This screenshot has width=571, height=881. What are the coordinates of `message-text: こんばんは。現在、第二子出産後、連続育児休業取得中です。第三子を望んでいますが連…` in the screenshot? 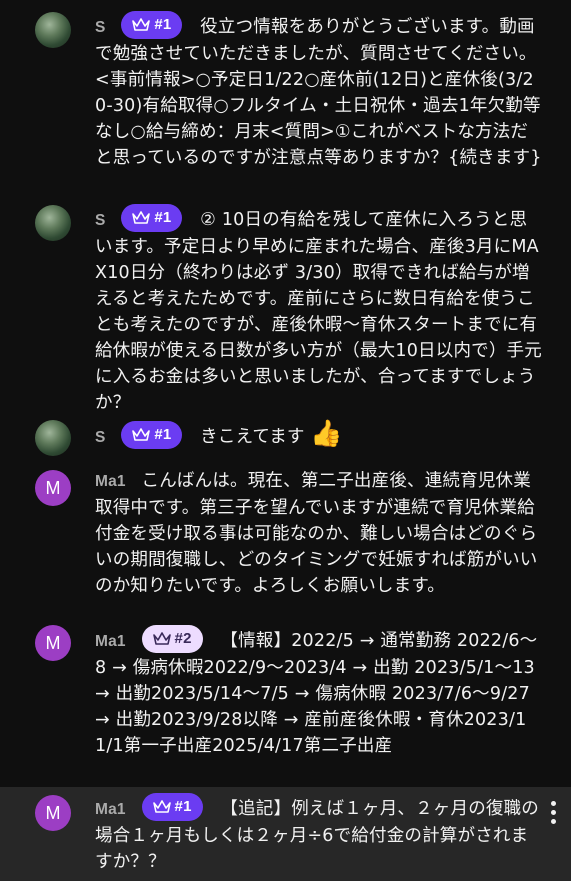 It's located at (316, 533).